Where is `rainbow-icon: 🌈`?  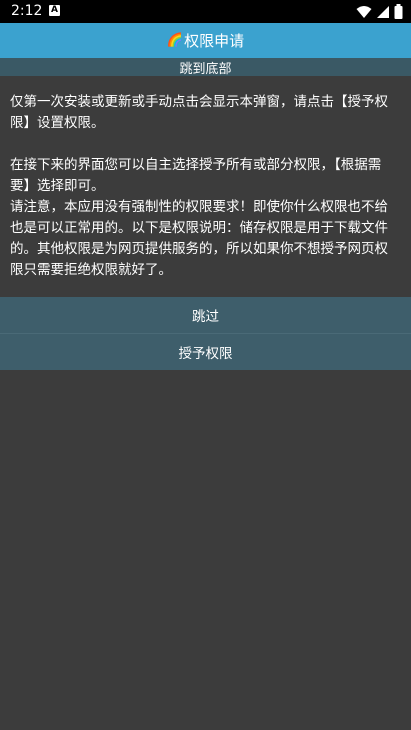 rainbow-icon: 🌈 is located at coordinates (175, 40).